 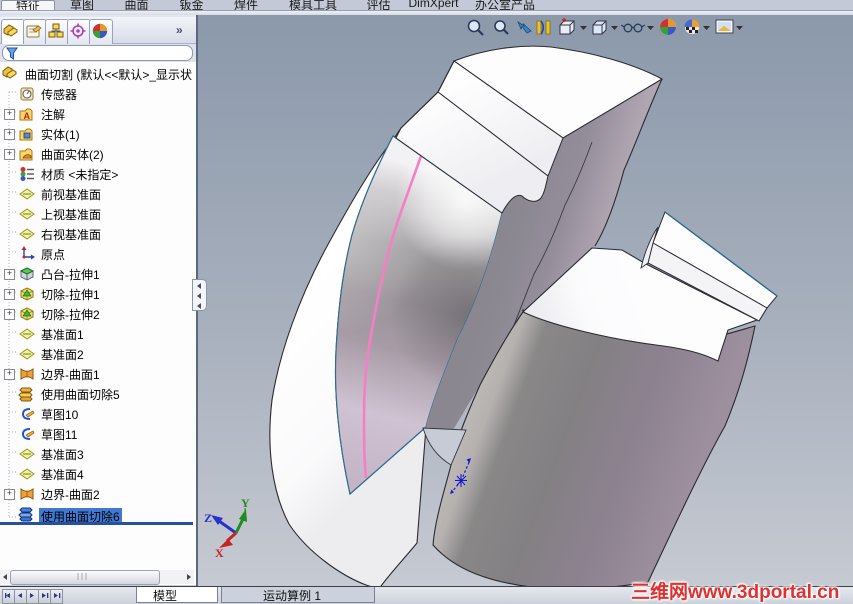 What do you see at coordinates (208, 518) in the screenshot?
I see `svg-text: Z` at bounding box center [208, 518].